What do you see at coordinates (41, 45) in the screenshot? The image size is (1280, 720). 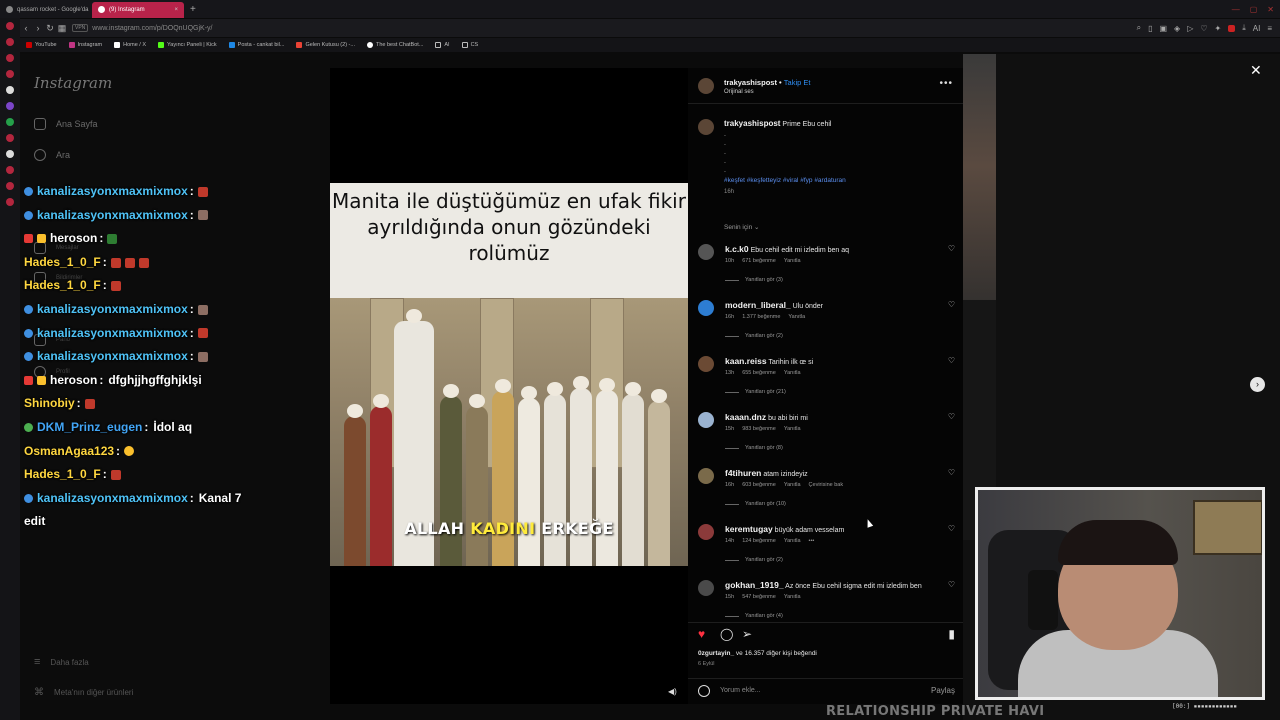 I see `bookmark-youtube: YouTube` at bounding box center [41, 45].